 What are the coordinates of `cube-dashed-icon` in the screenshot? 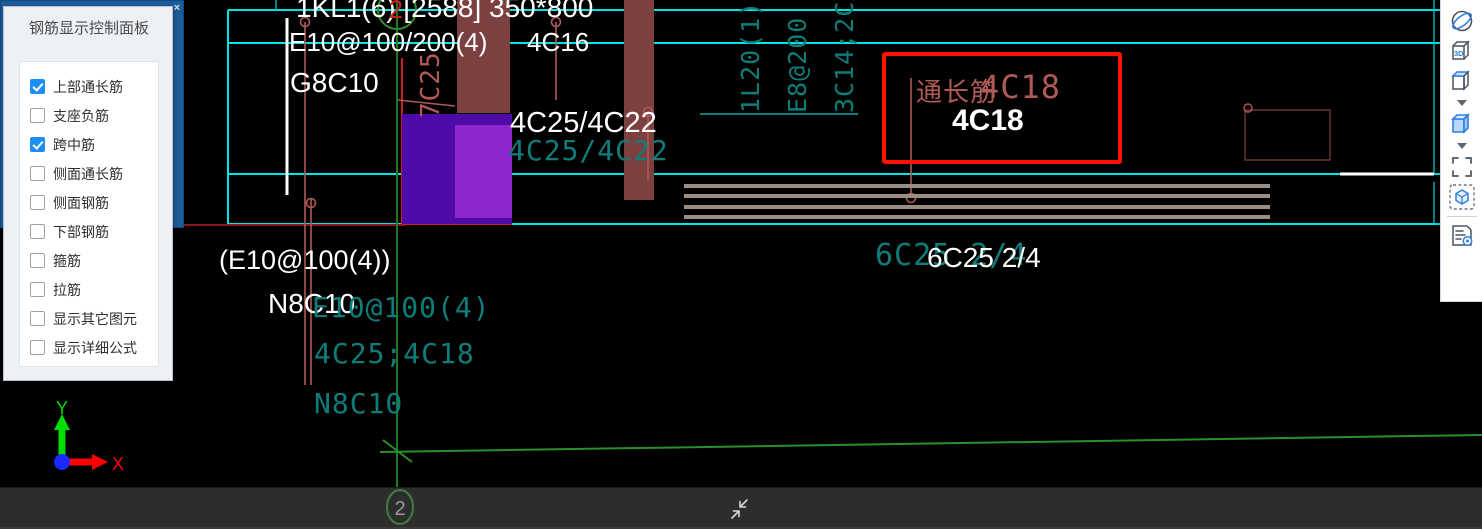 It's located at (1462, 197).